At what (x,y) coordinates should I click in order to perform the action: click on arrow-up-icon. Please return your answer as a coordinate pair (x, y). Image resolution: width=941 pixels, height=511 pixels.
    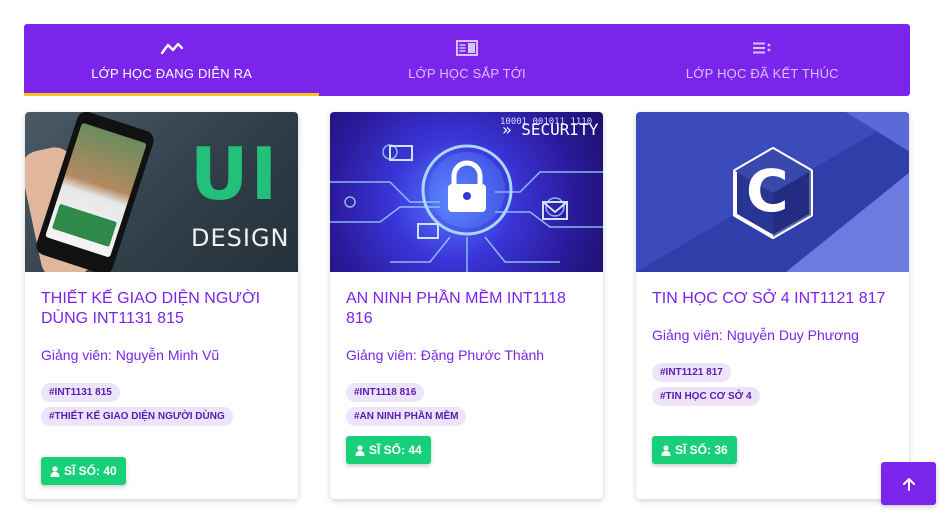
    Looking at the image, I should click on (908, 484).